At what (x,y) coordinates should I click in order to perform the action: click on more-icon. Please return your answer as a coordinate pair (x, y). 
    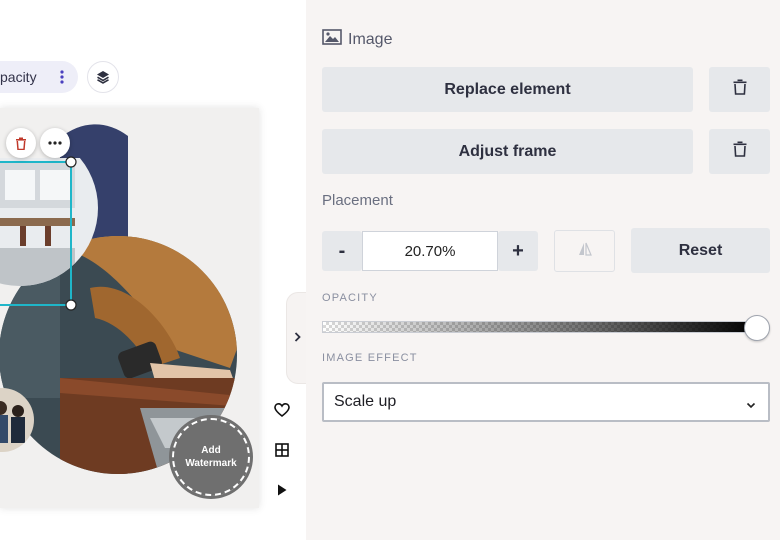
    Looking at the image, I should click on (55, 143).